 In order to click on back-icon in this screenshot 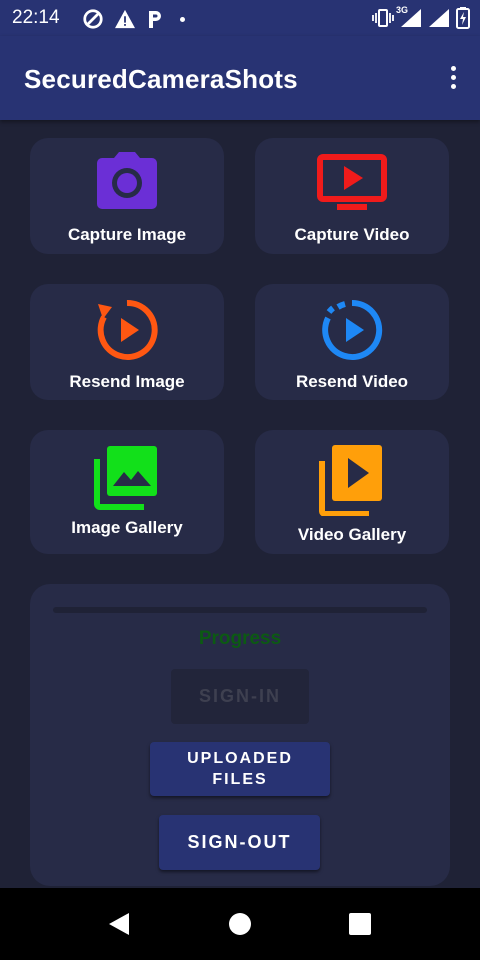, I will do `click(119, 924)`.